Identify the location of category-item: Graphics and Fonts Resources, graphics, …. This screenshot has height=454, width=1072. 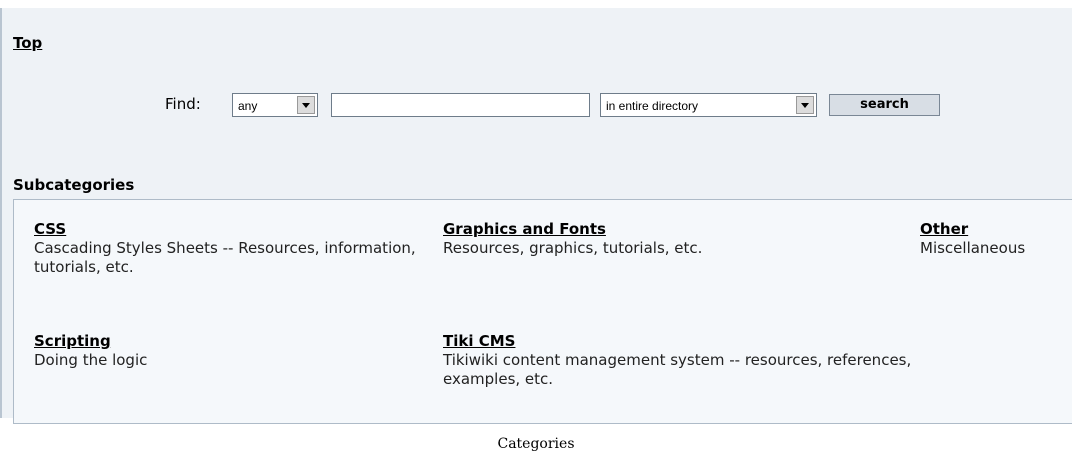
(678, 239).